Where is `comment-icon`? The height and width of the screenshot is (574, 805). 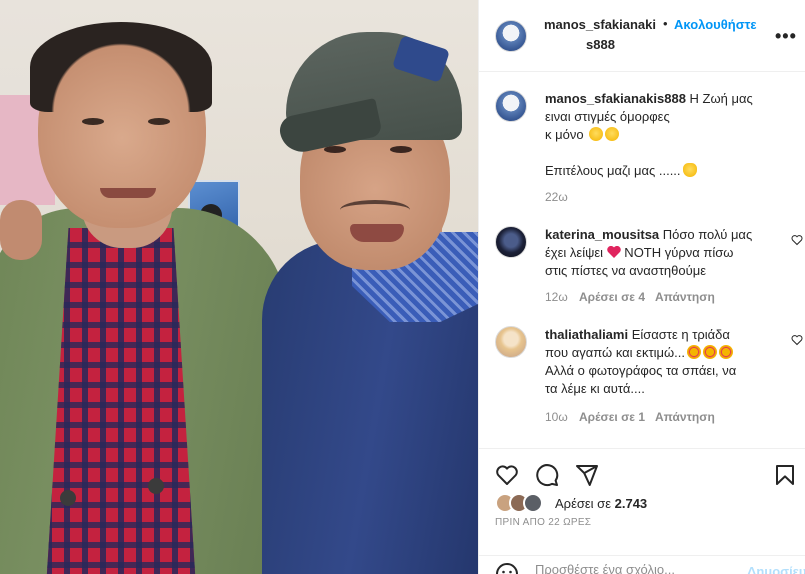
comment-icon is located at coordinates (547, 475).